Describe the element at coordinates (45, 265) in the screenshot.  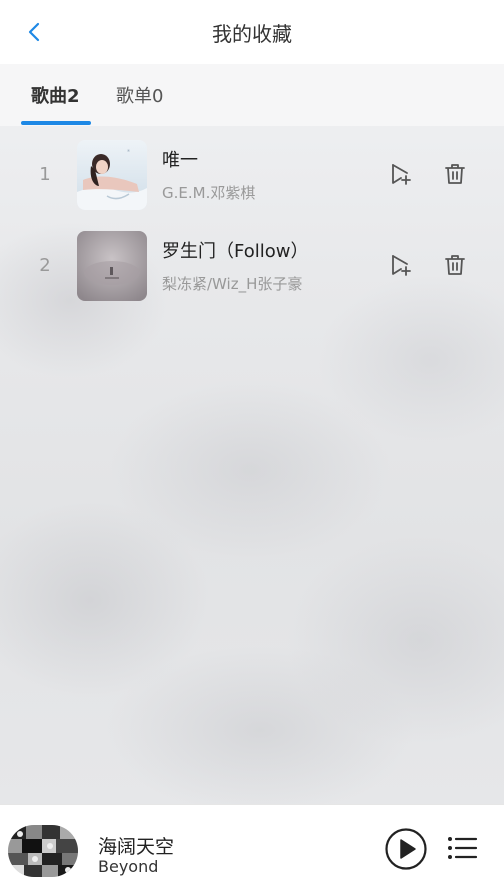
I see `song-index: 2` at that location.